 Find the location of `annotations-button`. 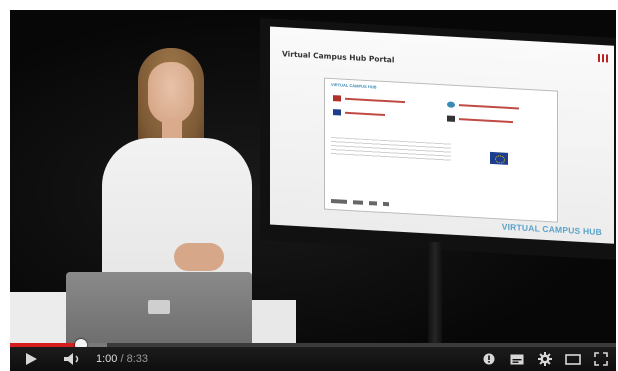

annotations-button is located at coordinates (489, 359).